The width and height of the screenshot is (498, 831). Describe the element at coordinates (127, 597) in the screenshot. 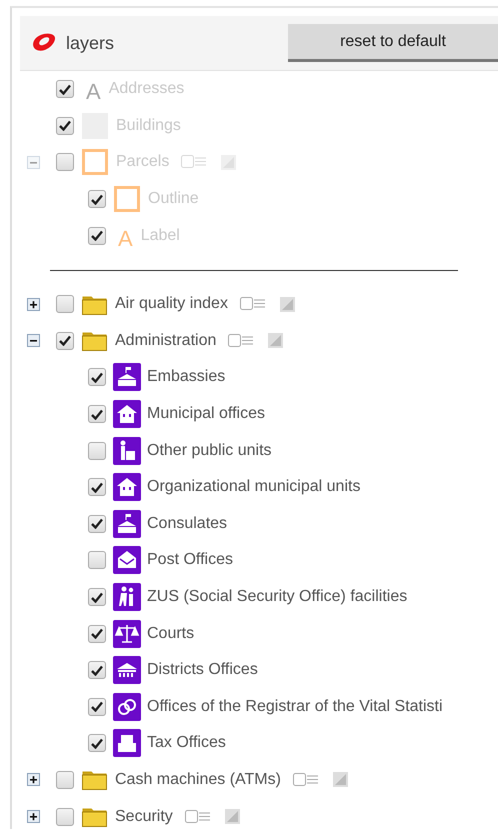

I see `people-icon` at that location.